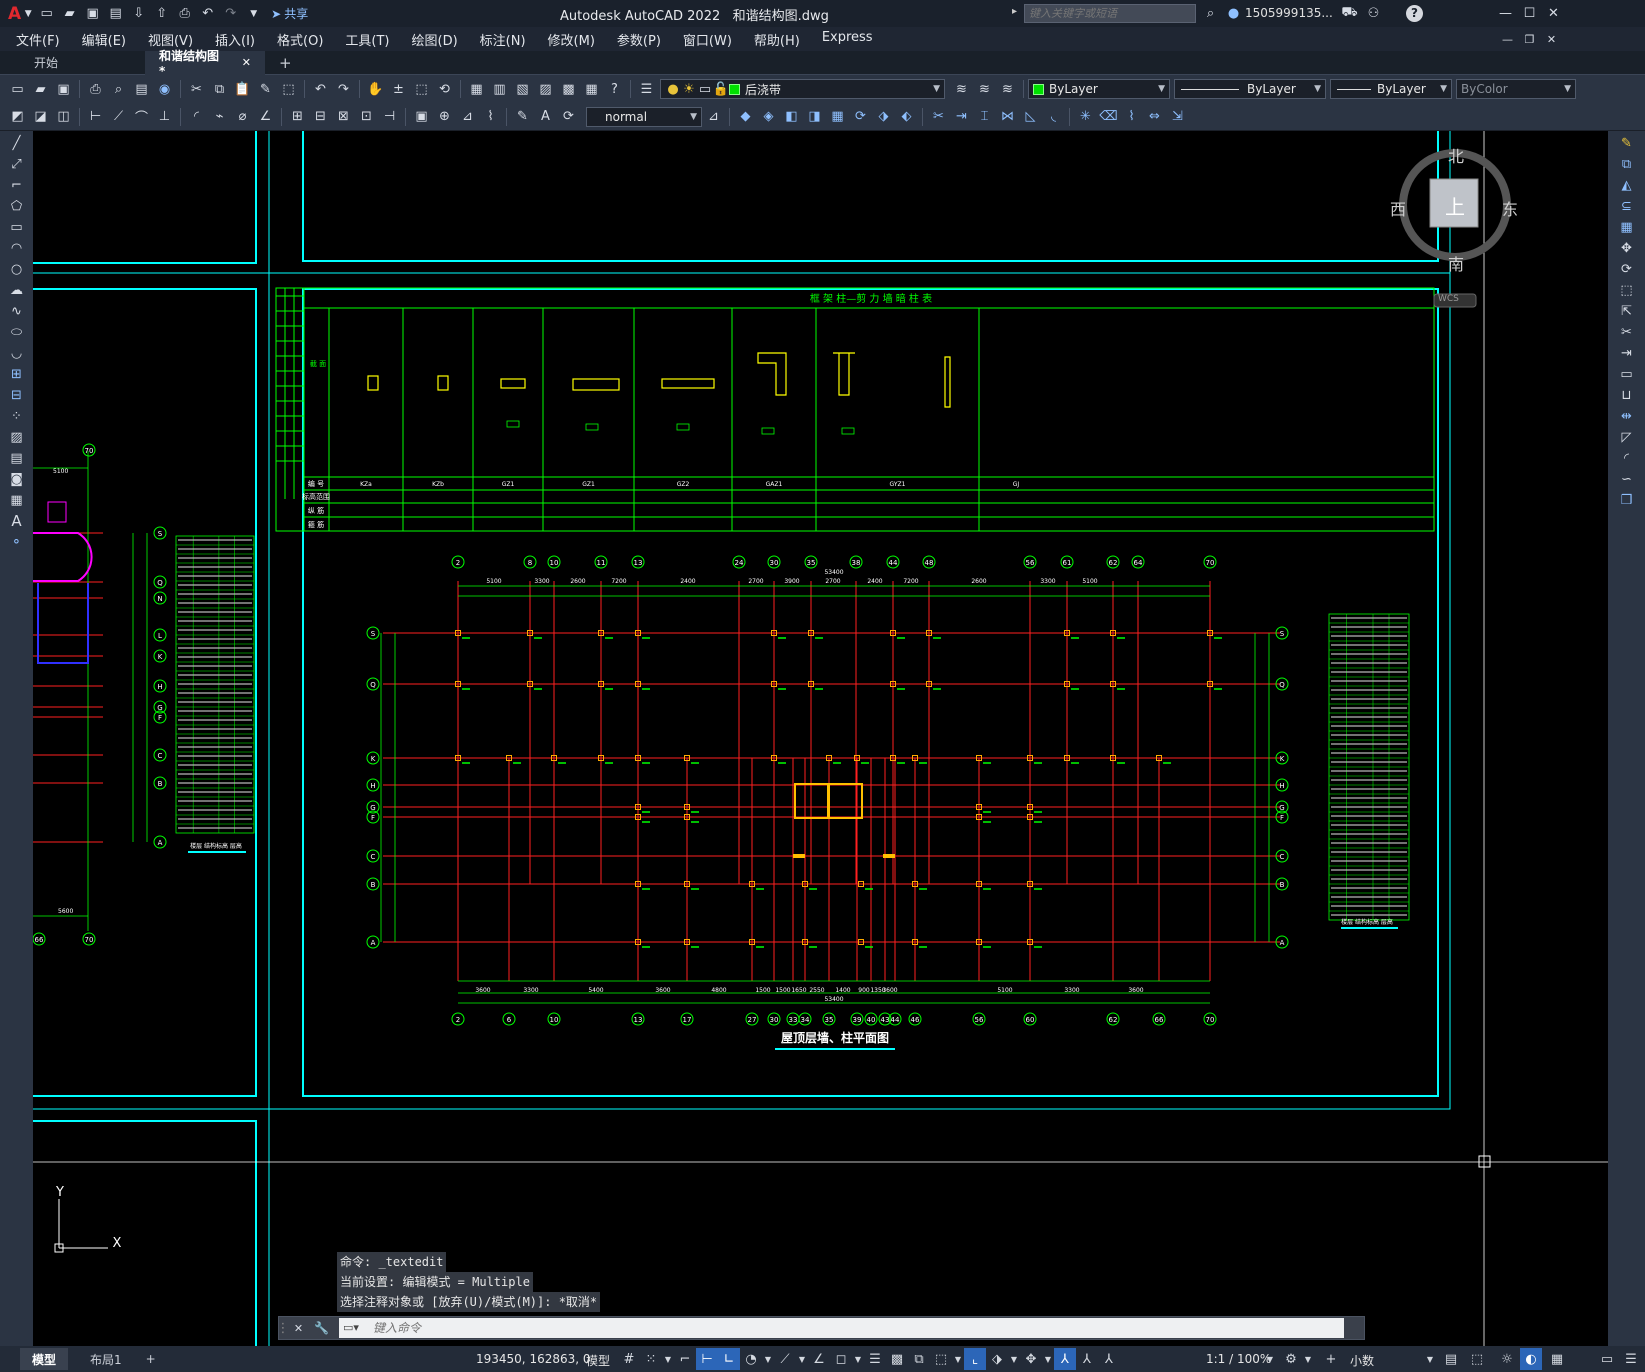 The image size is (1645, 1372). What do you see at coordinates (17, 185) in the screenshot?
I see `polyline-icon: ⌐` at bounding box center [17, 185].